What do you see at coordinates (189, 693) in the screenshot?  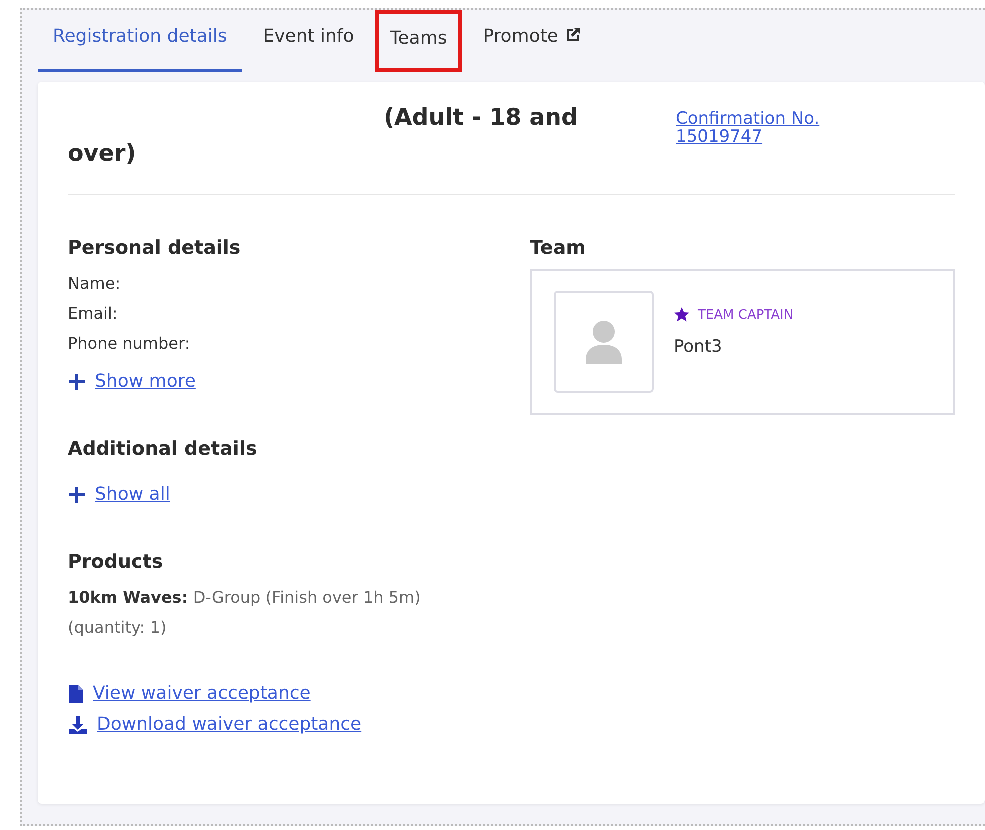 I see `waiver-link: View waiver acceptance` at bounding box center [189, 693].